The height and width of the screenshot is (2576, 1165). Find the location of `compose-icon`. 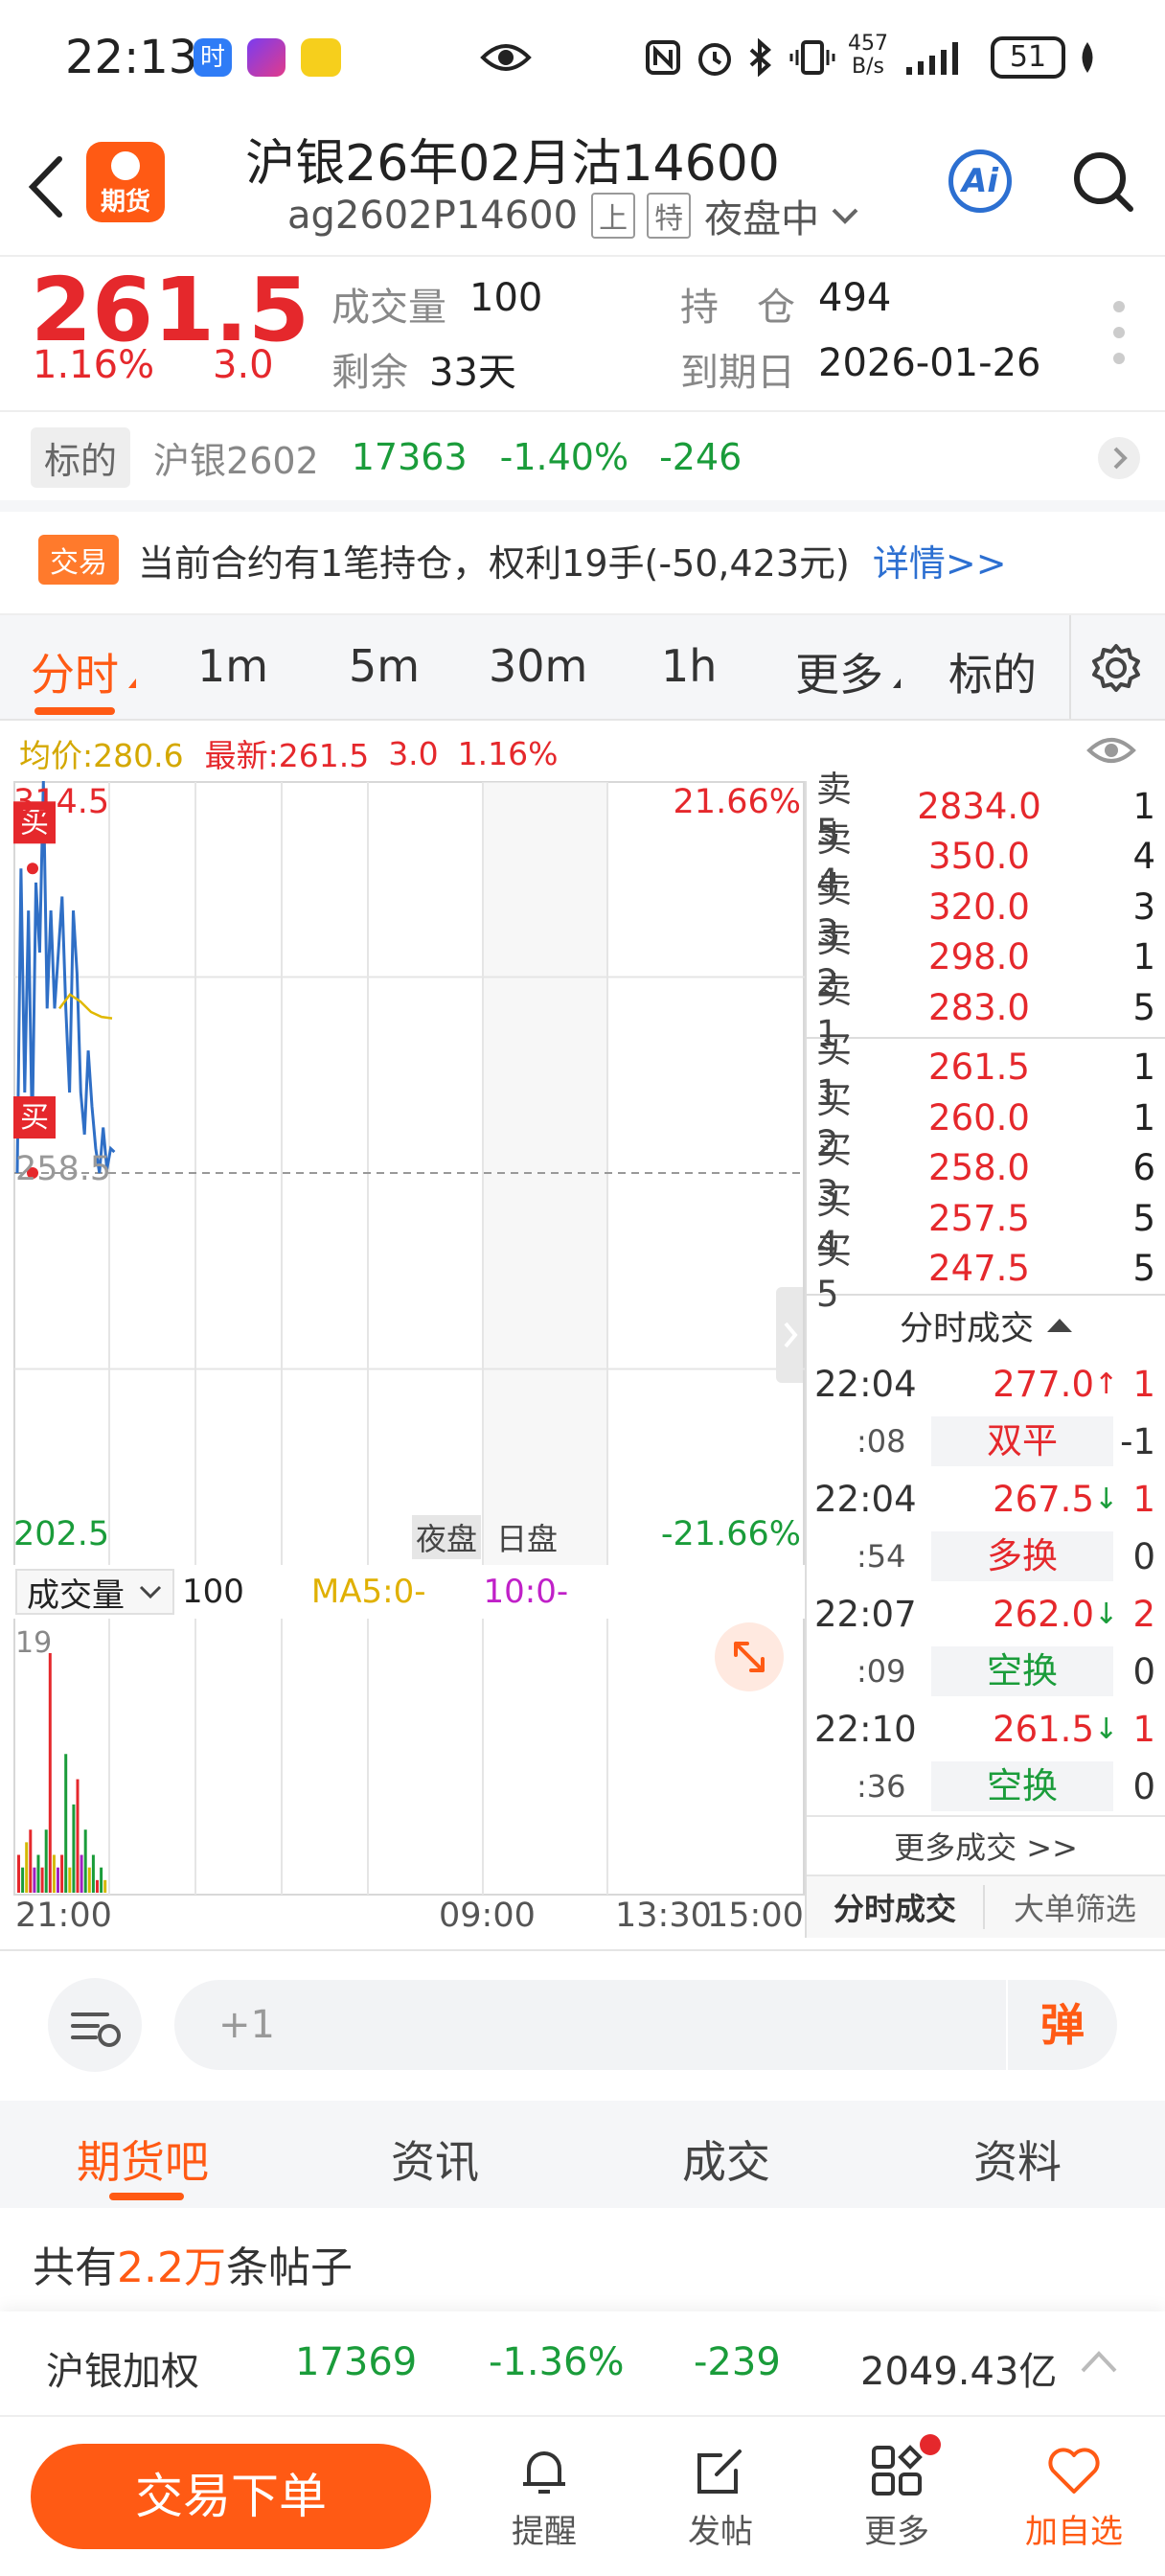

compose-icon is located at coordinates (719, 2472).